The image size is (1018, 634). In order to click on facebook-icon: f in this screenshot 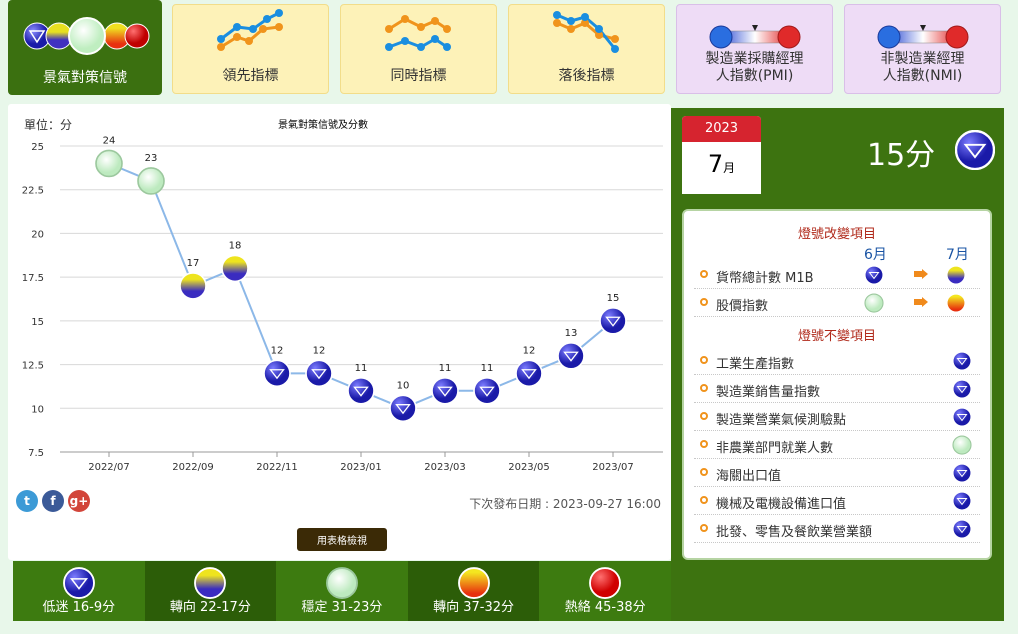, I will do `click(53, 501)`.